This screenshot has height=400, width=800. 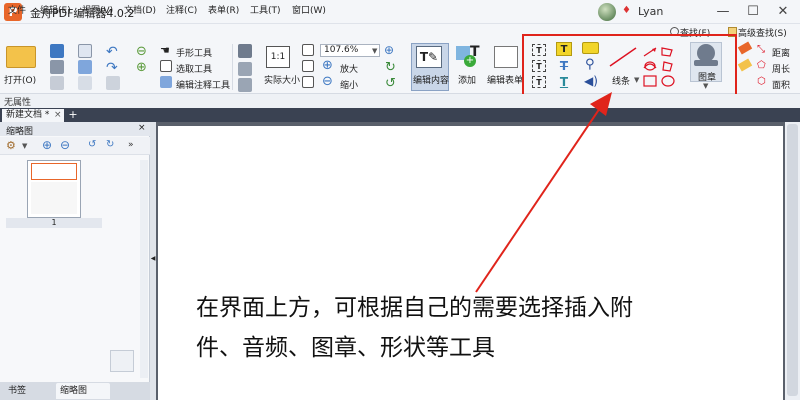 What do you see at coordinates (389, 50) in the screenshot?
I see `zoom-in-icon: ⊕` at bounding box center [389, 50].